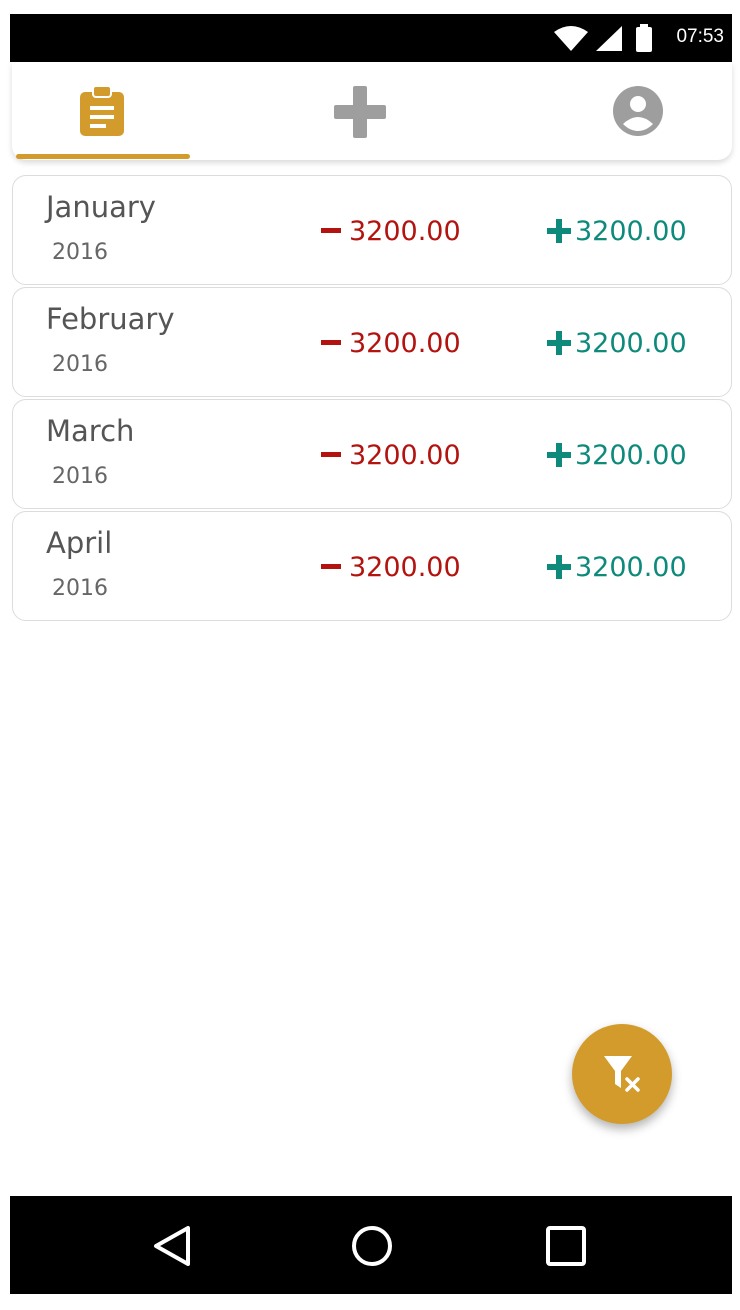  I want to click on clipboard-icon, so click(102, 111).